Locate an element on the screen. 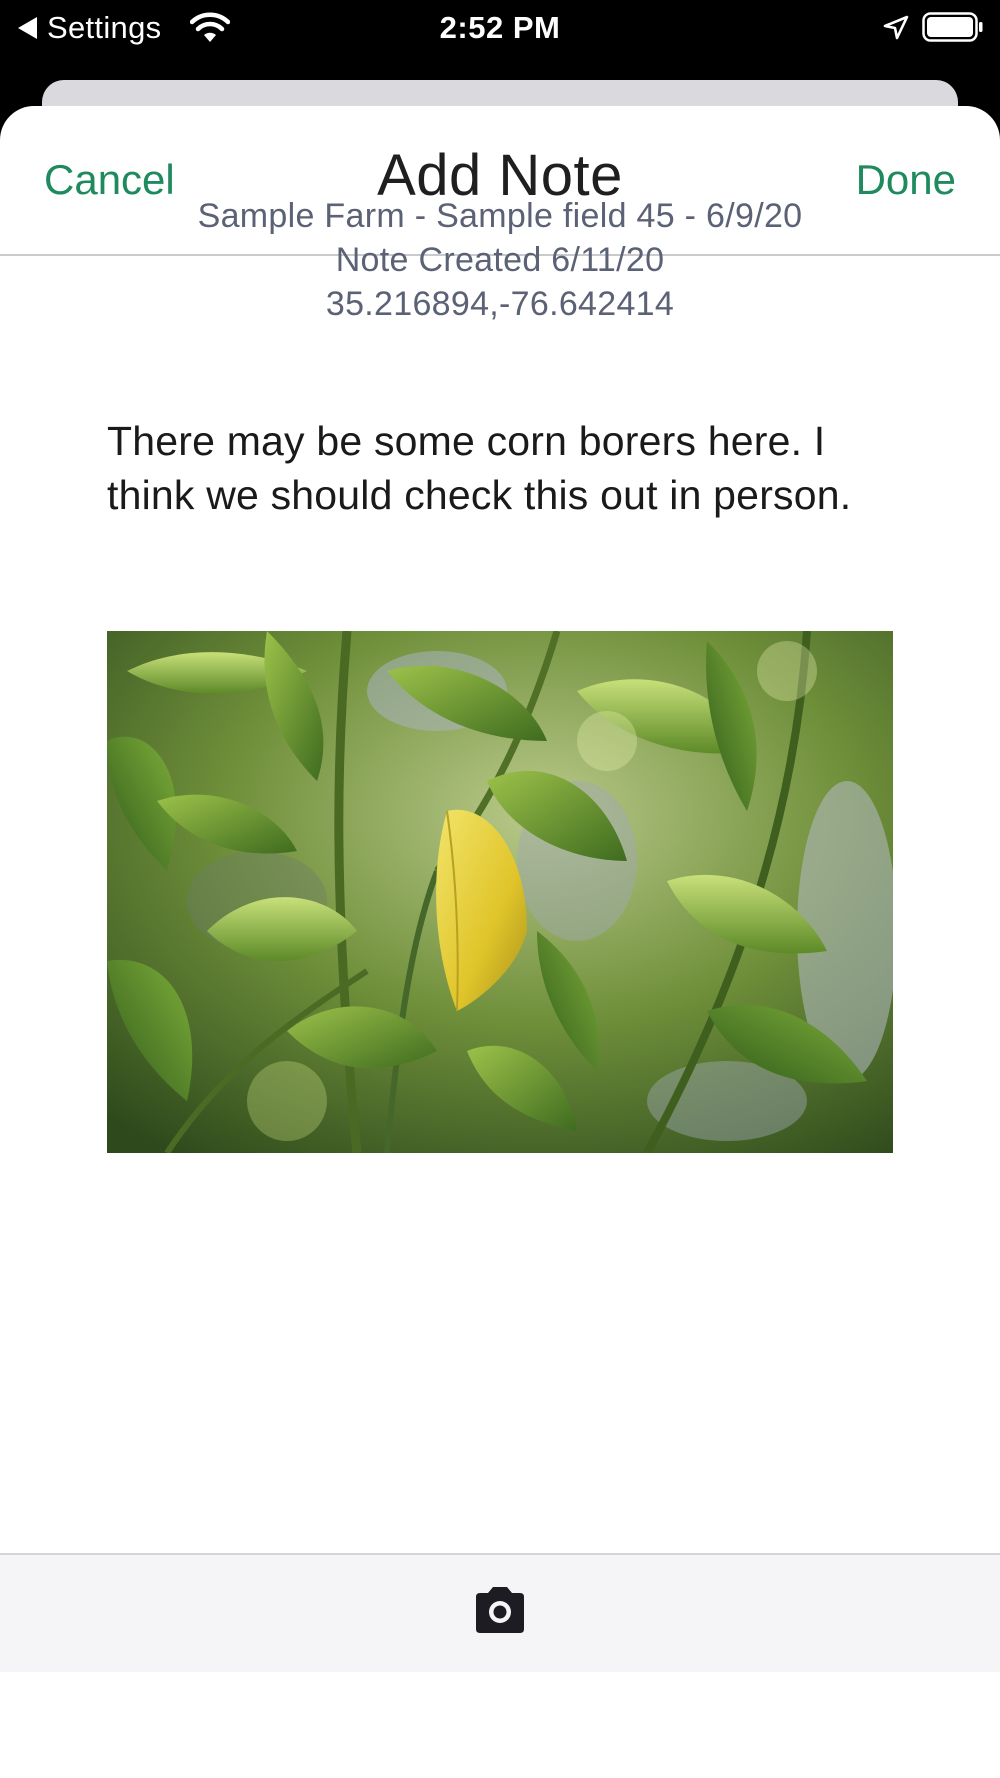  camera-icon is located at coordinates (500, 1610).